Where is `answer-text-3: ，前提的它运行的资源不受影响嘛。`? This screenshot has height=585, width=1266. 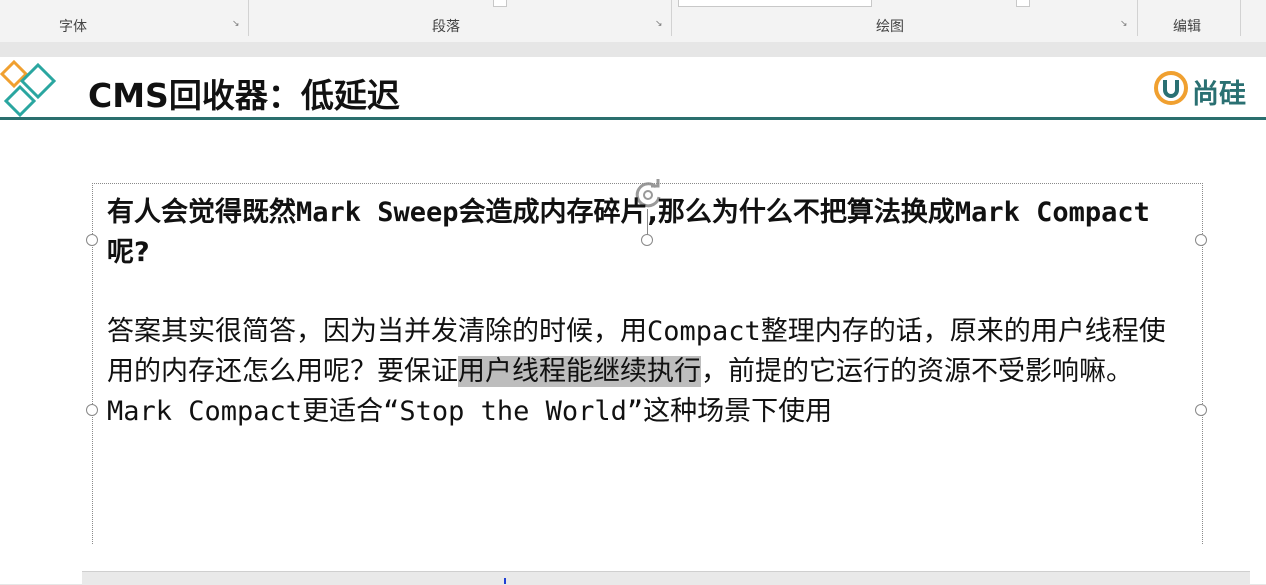
answer-text-3: ，前提的它运行的资源不受影响嘛。 is located at coordinates (917, 371).